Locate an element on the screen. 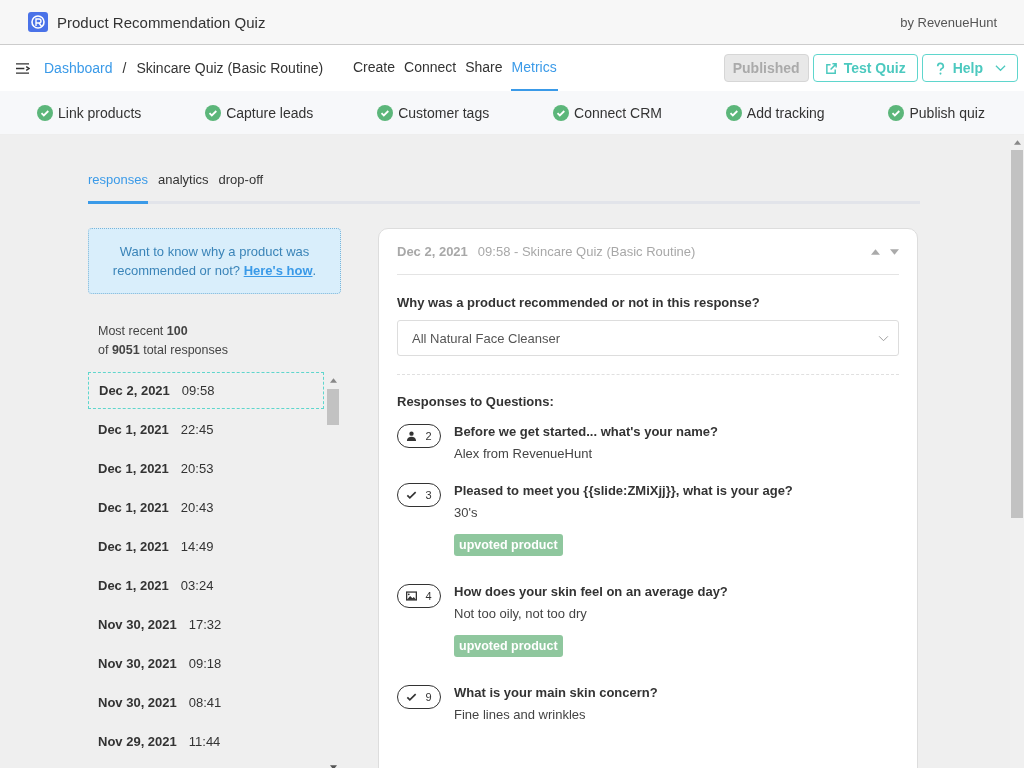 The image size is (1024, 768). chevron-down-icon is located at coordinates (883, 338).